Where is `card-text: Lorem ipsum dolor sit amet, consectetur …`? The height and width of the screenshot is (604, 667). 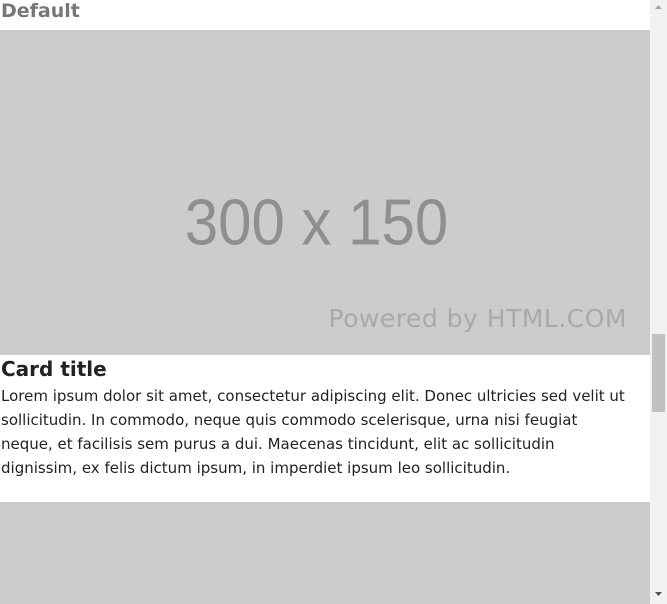
card-text: Lorem ipsum dolor sit amet, consectetur … is located at coordinates (313, 432).